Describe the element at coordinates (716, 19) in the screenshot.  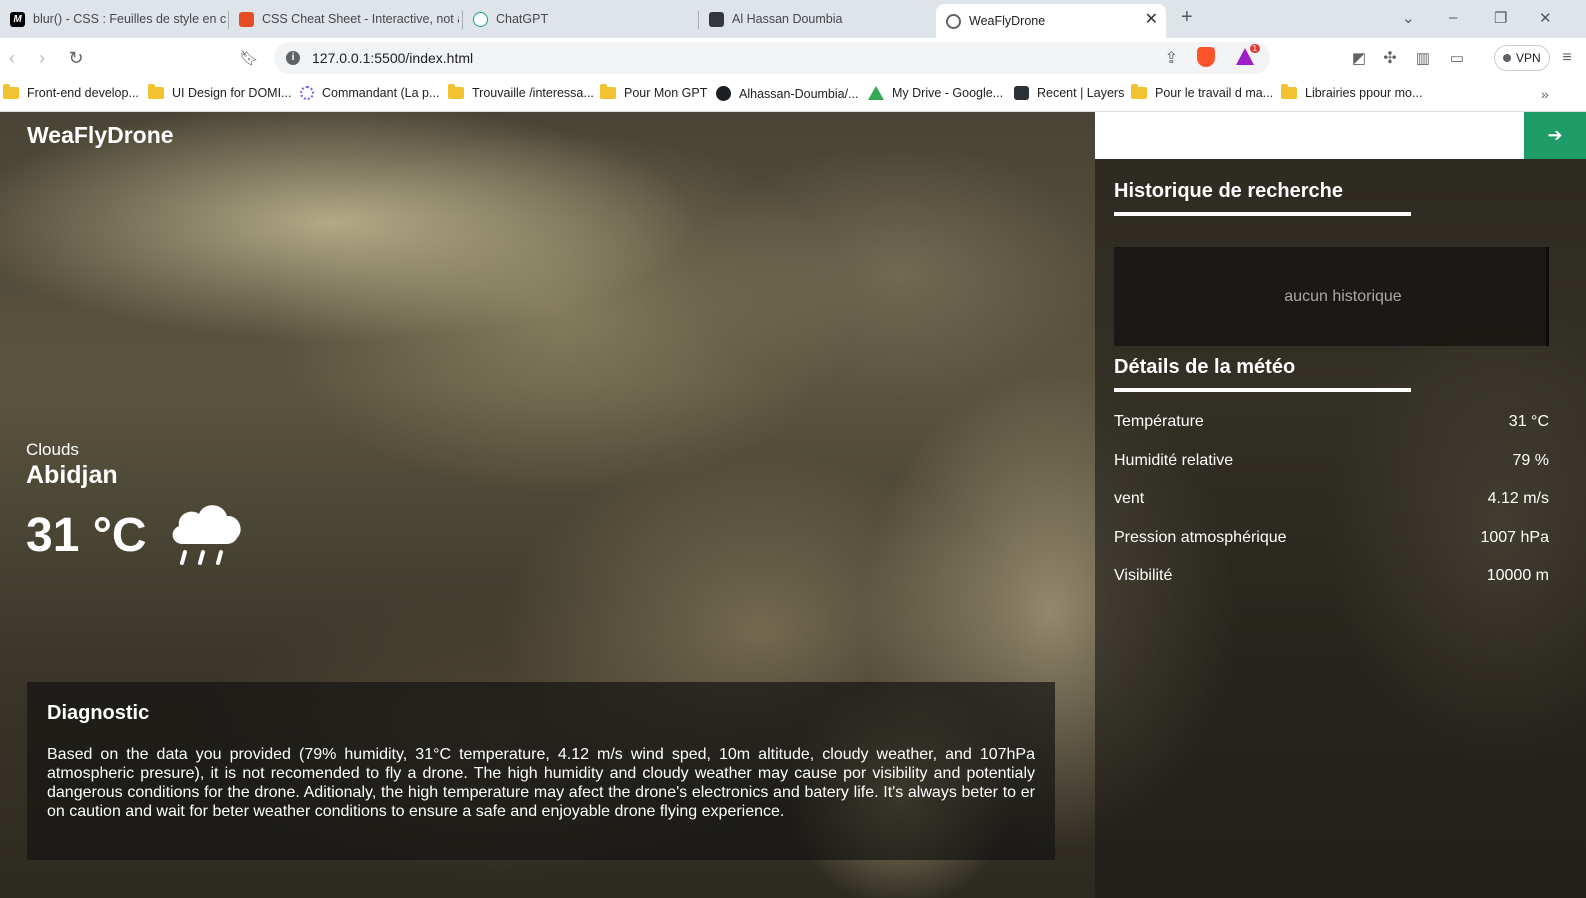
I see `profile-image-icon` at that location.